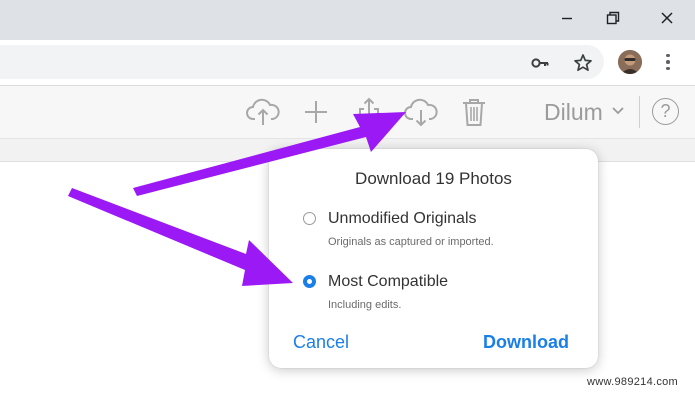 The width and height of the screenshot is (695, 394). I want to click on cancel-button: Cancel, so click(321, 342).